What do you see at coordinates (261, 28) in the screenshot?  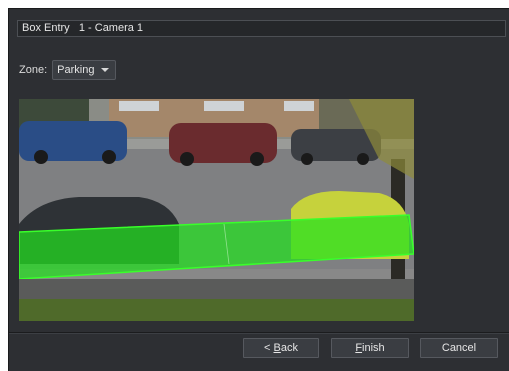 I see `wizard-title-field: Box Entry 1 - Camera 1` at bounding box center [261, 28].